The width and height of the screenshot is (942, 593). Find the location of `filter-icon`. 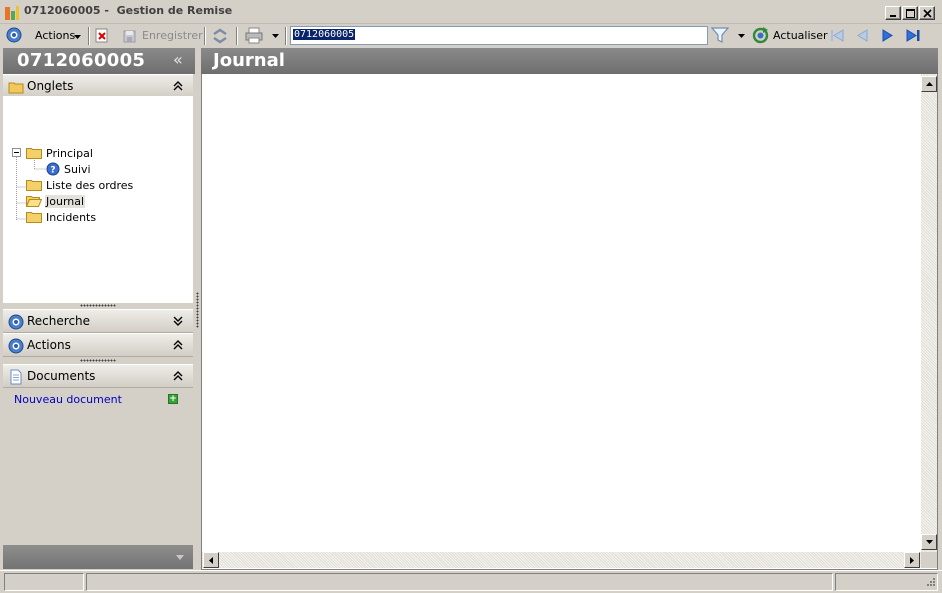

filter-icon is located at coordinates (720, 35).